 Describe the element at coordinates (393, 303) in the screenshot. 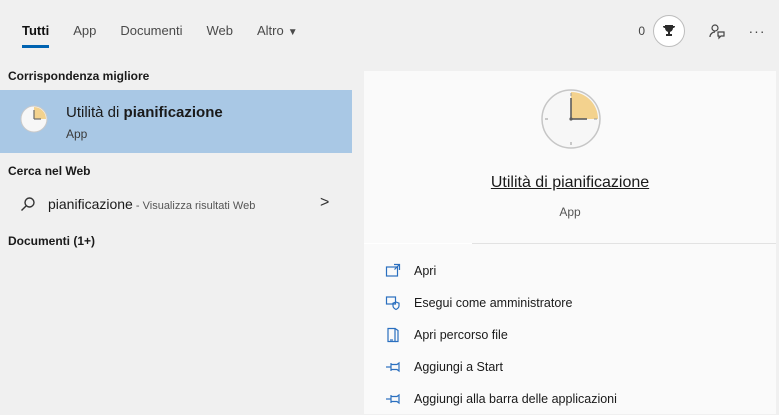

I see `run-as-admin-icon` at that location.